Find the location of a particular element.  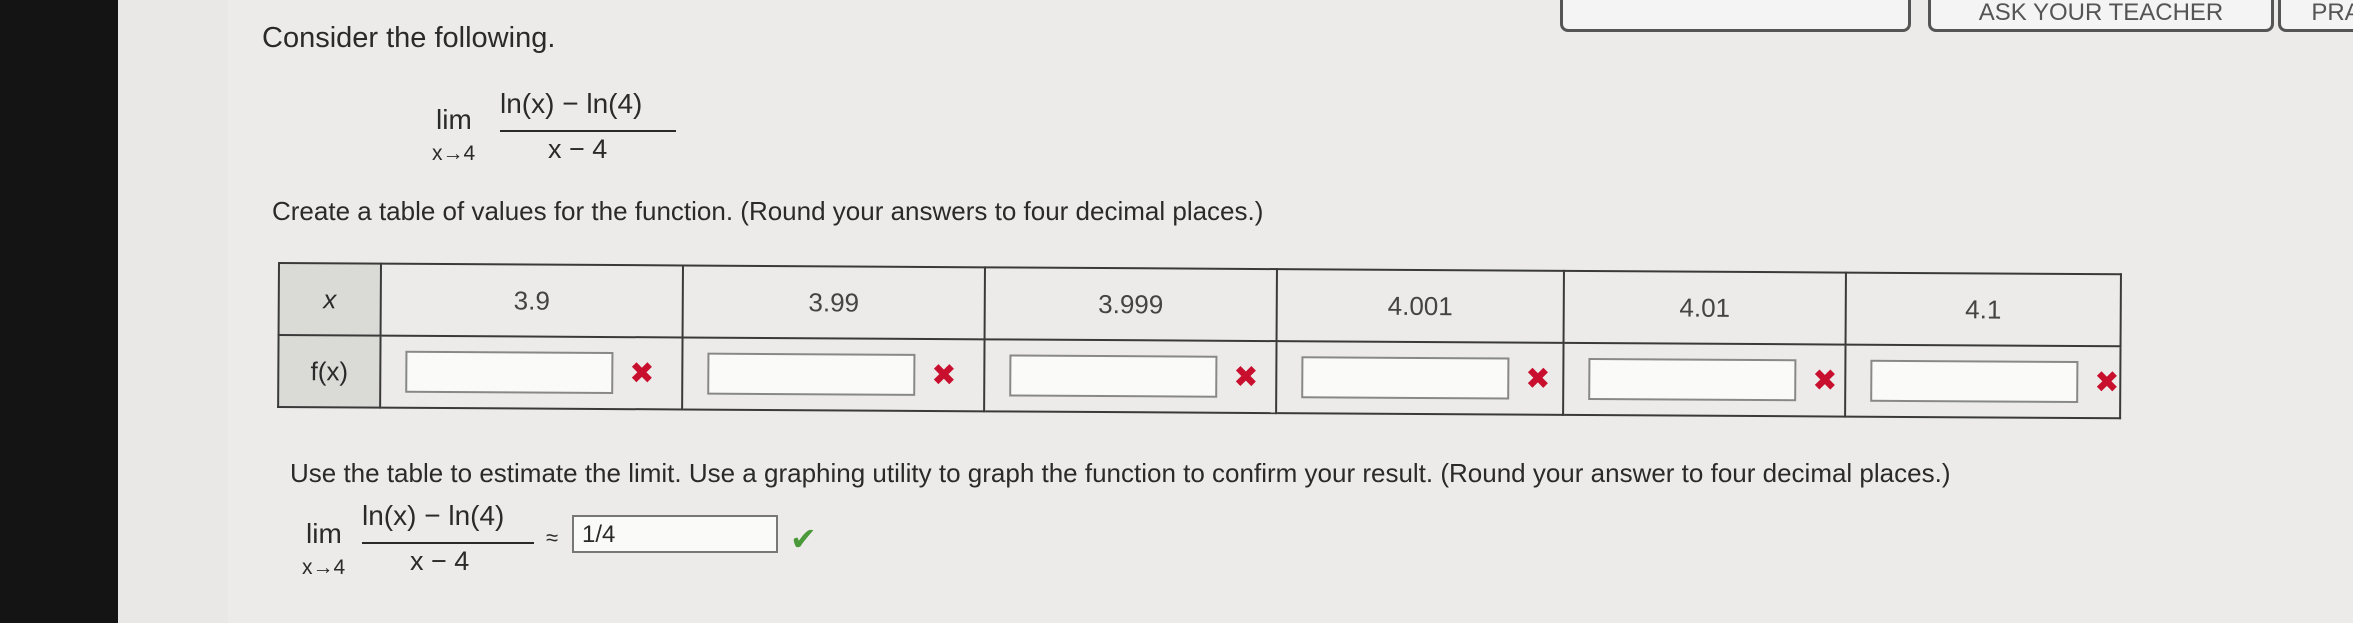

practice-label: PRA is located at coordinates (2332, 13).